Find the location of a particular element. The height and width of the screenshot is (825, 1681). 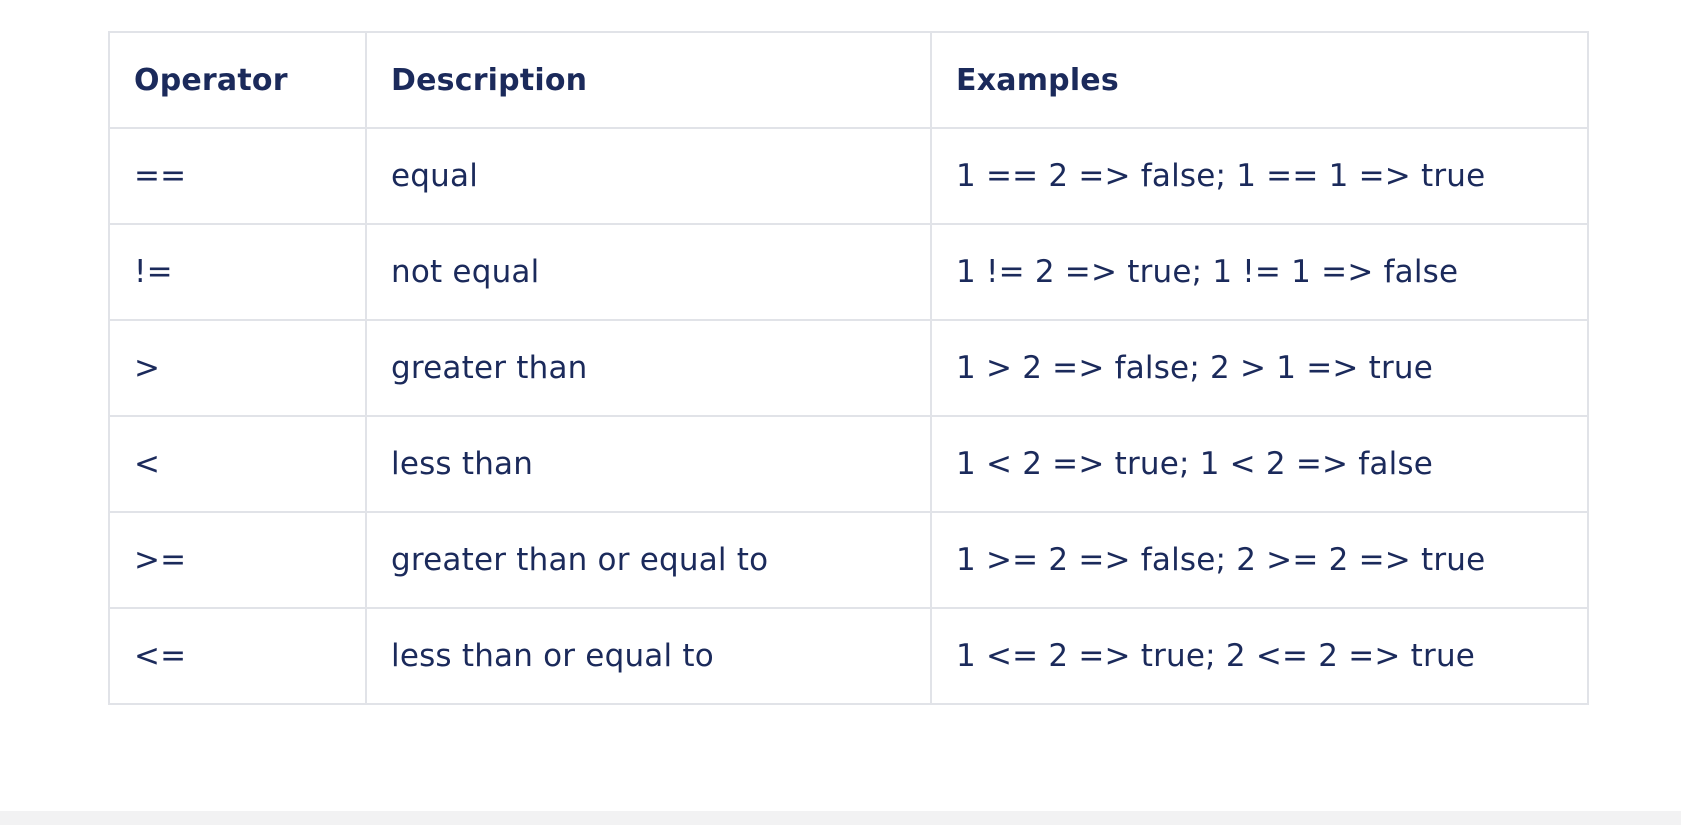

examples-cell: 1 > 2 => false; 2 > 1 => true is located at coordinates (1259, 368).